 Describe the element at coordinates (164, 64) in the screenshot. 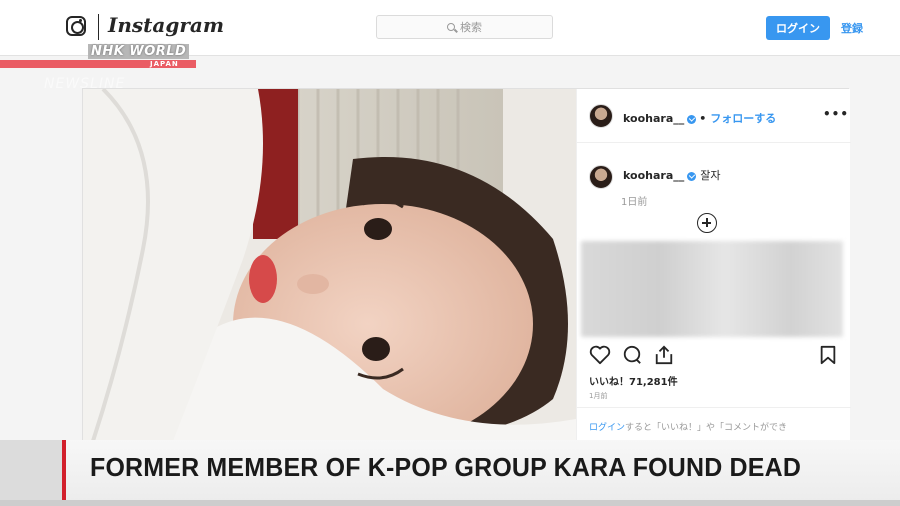

I see `nhk-japan-text: JAPAN` at that location.